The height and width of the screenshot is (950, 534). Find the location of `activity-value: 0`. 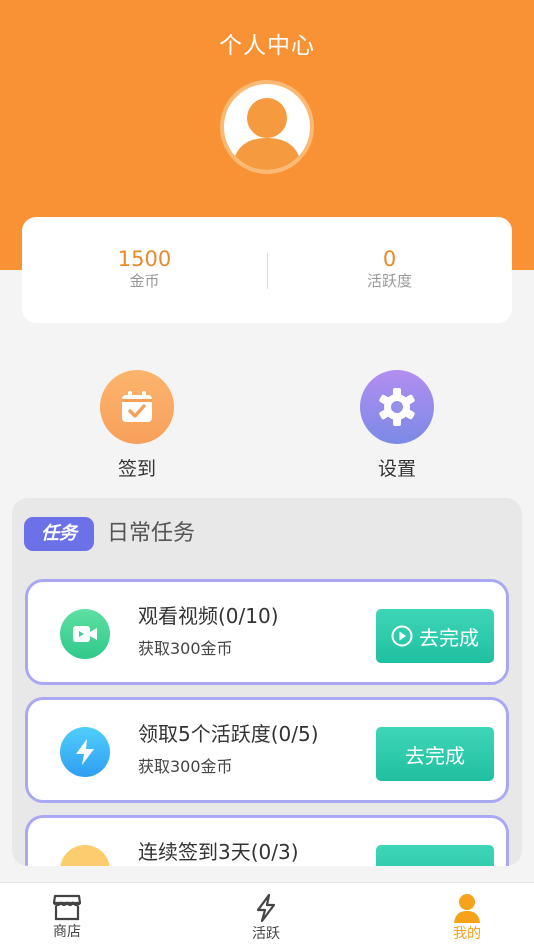

activity-value: 0 is located at coordinates (389, 259).